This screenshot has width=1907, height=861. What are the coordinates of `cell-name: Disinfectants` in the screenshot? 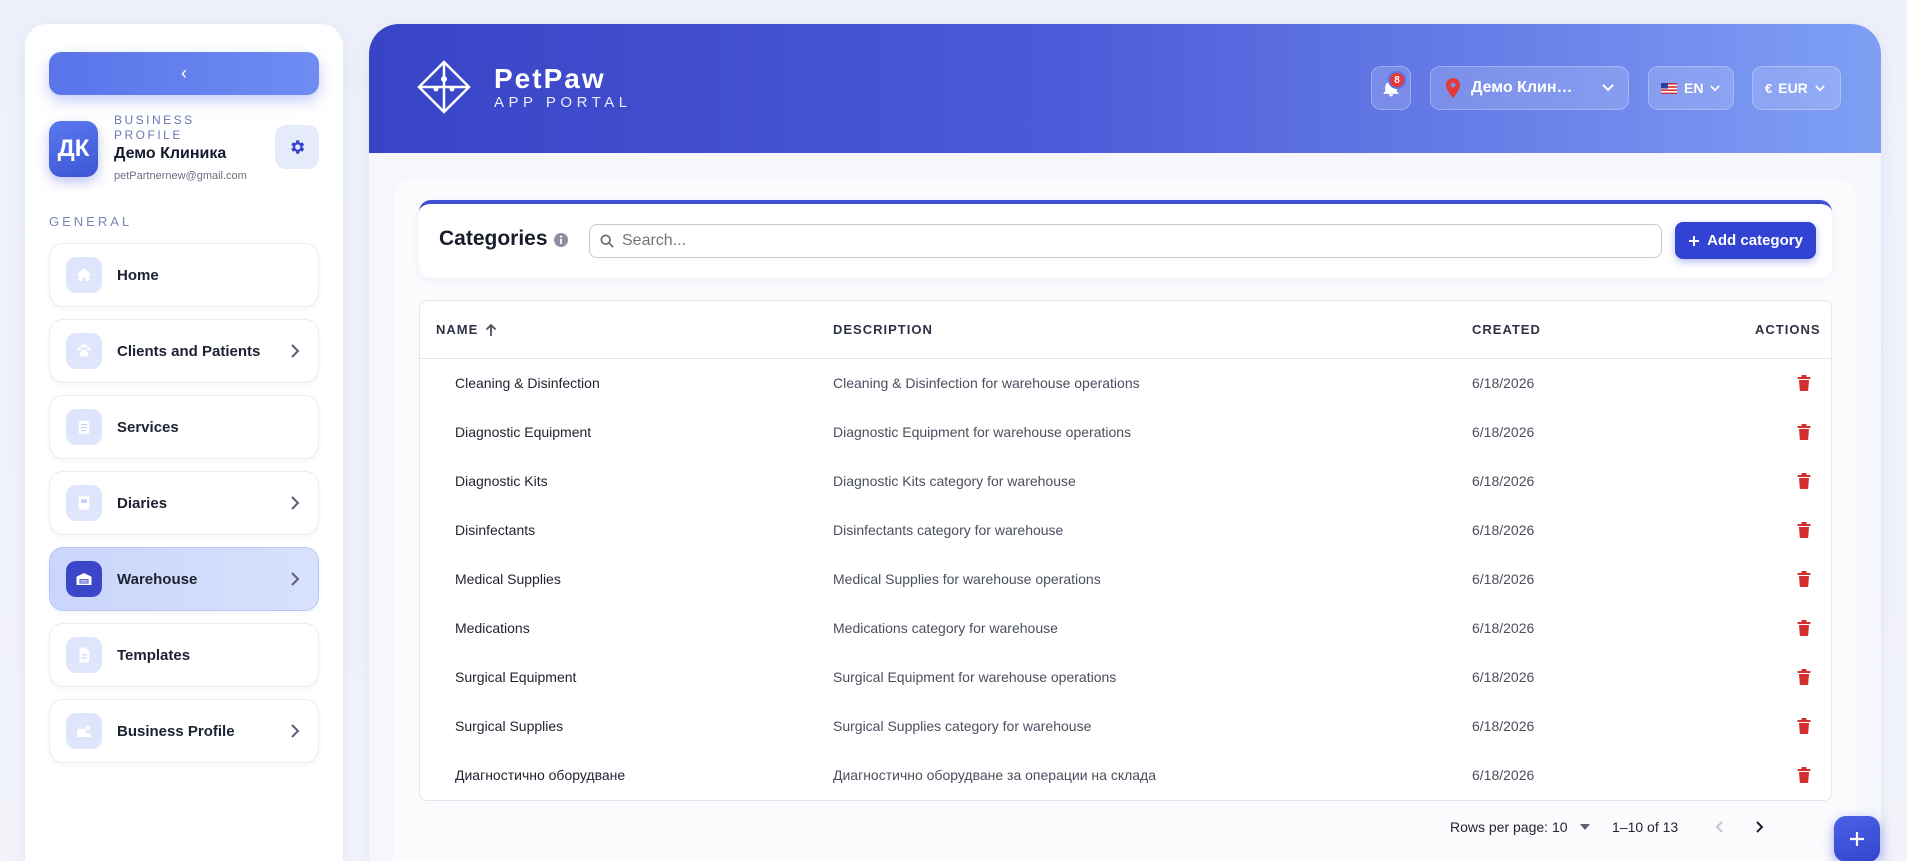 It's located at (495, 530).